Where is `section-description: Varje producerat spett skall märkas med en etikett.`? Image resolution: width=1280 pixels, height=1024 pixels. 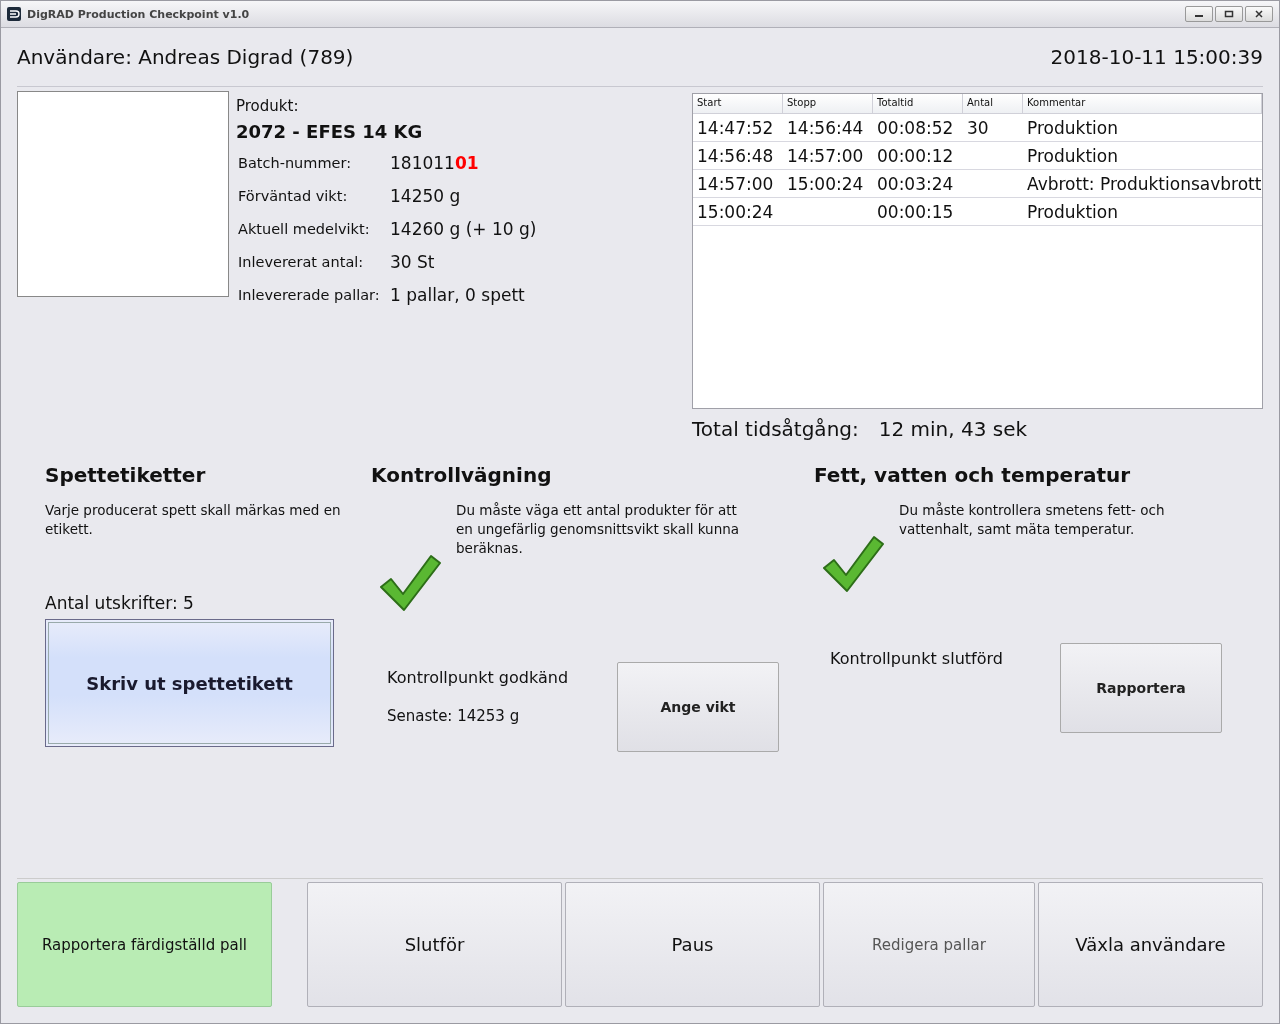
section-description: Varje producerat spett skall märkas med en etikett. is located at coordinates (193, 520).